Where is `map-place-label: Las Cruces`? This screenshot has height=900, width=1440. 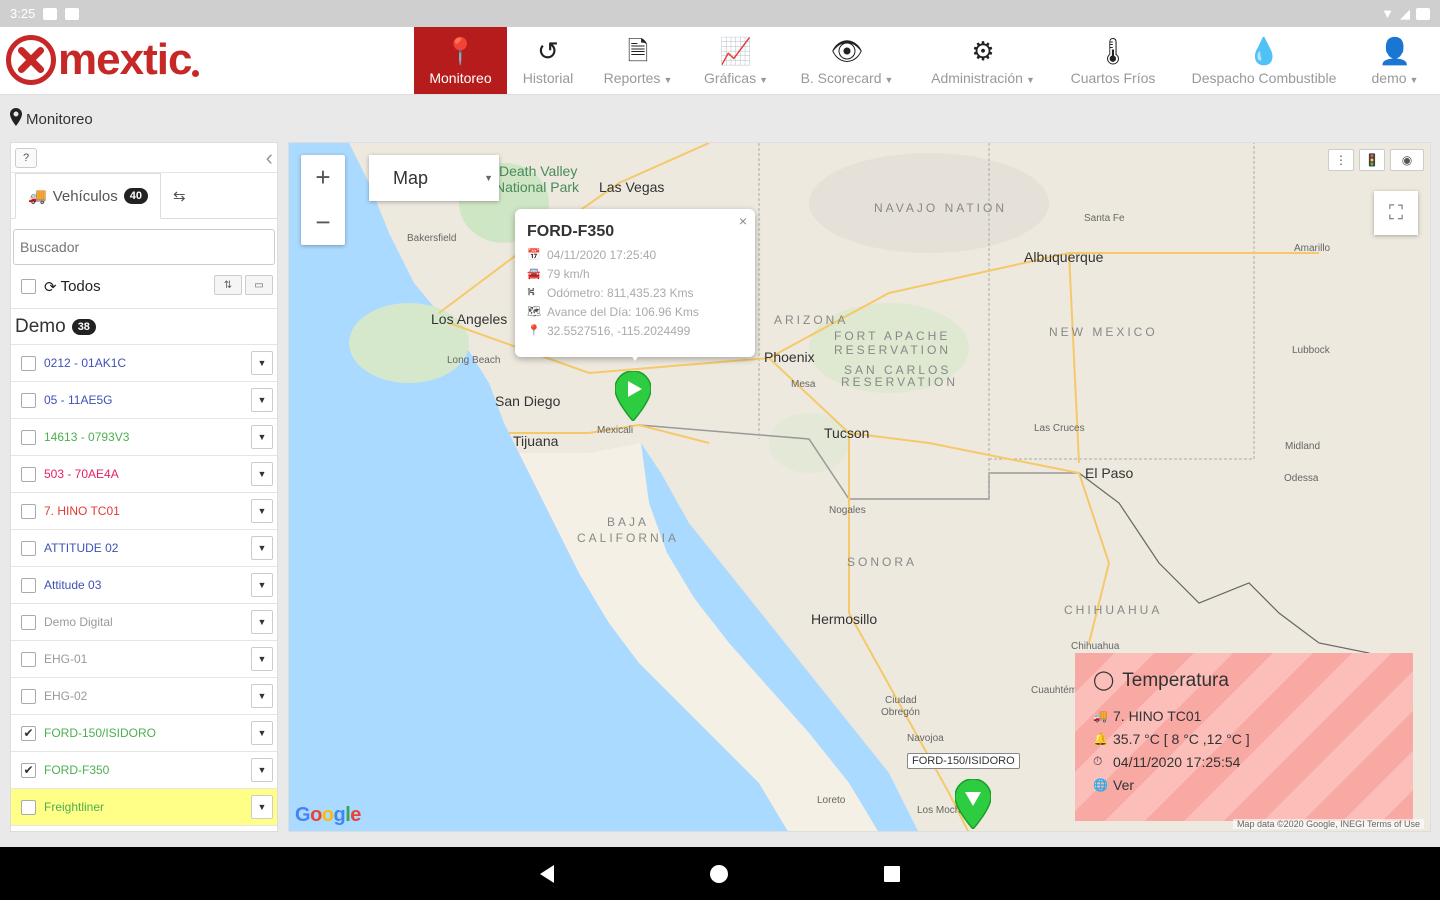 map-place-label: Las Cruces is located at coordinates (1059, 428).